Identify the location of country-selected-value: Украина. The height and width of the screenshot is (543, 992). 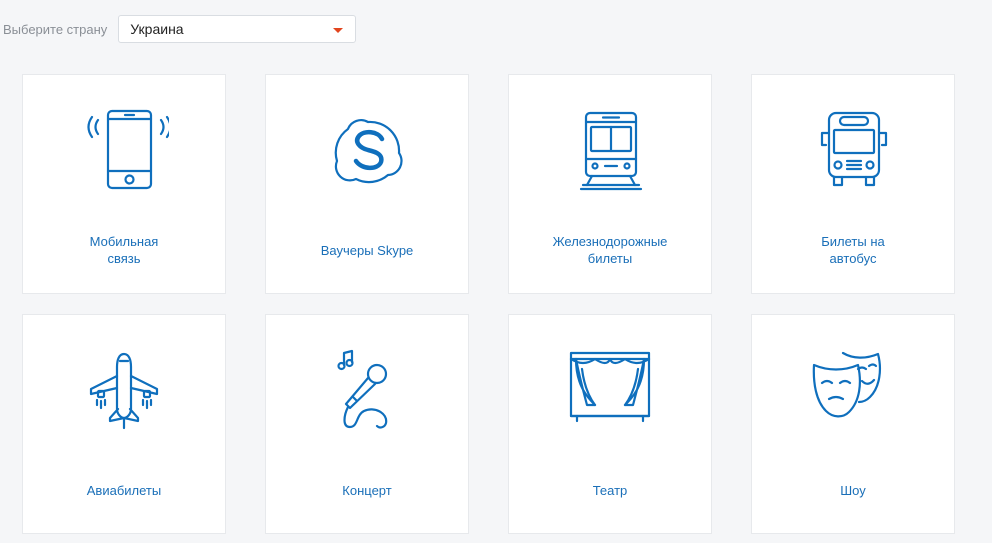
(157, 29).